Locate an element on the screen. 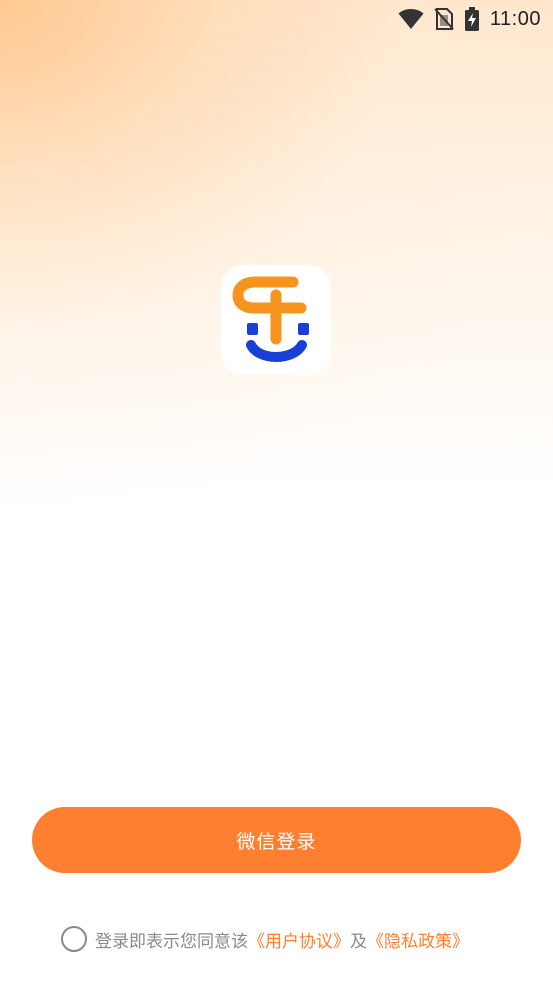 The height and width of the screenshot is (983, 553). agreement-text: 登录即表示您同意该《用户协议》及《隐私政策》 is located at coordinates (282, 939).